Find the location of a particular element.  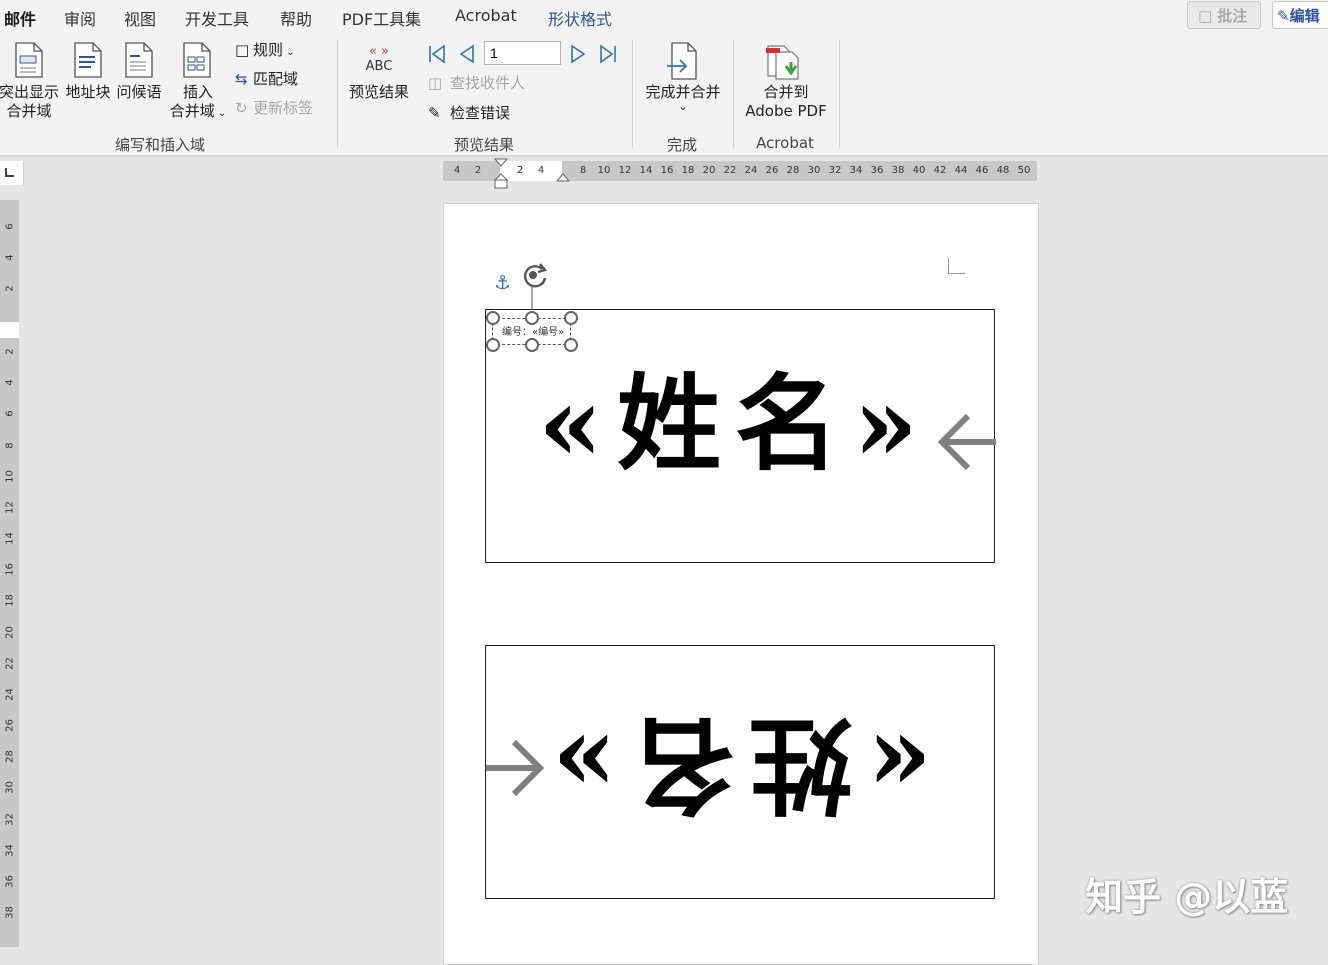

match-fields-button: ⇆ 匹配域 is located at coordinates (266, 79).